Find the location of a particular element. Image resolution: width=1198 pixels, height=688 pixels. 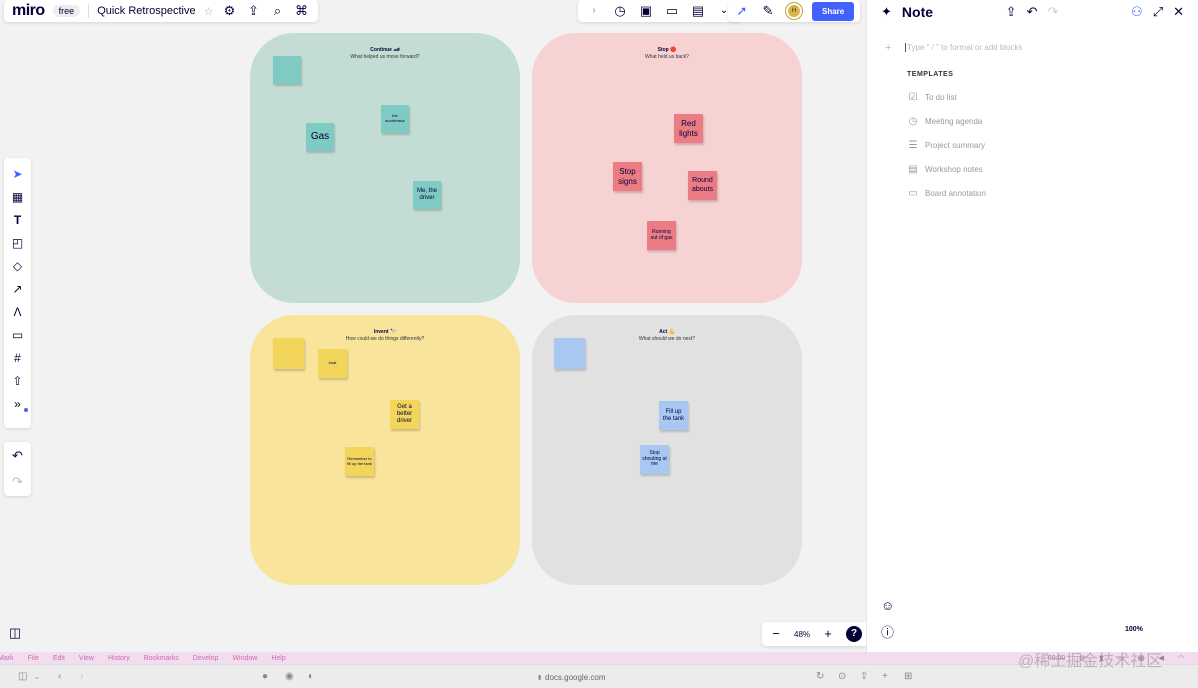

avatar: H is located at coordinates (794, 11).